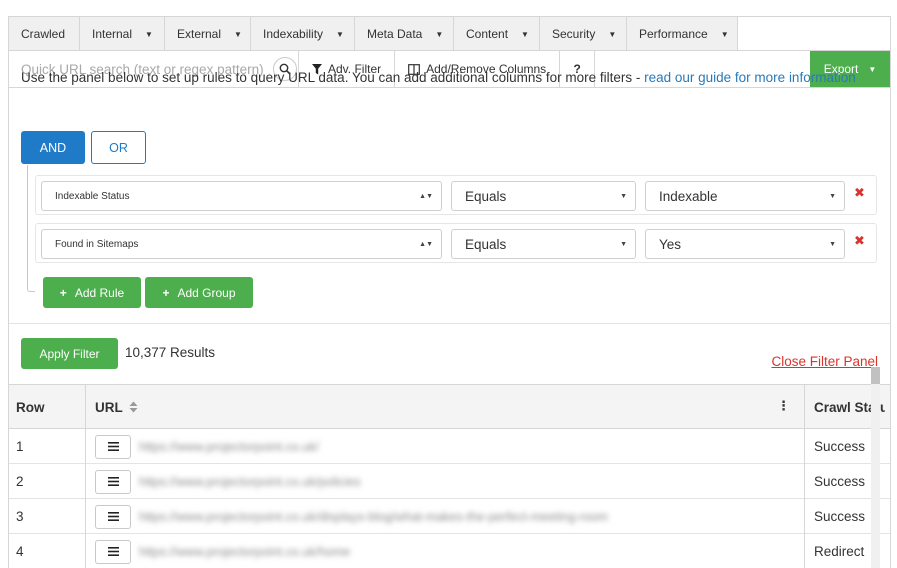  What do you see at coordinates (244, 552) in the screenshot?
I see `url-cell: https://www.projectorpoint.co.uk/home` at bounding box center [244, 552].